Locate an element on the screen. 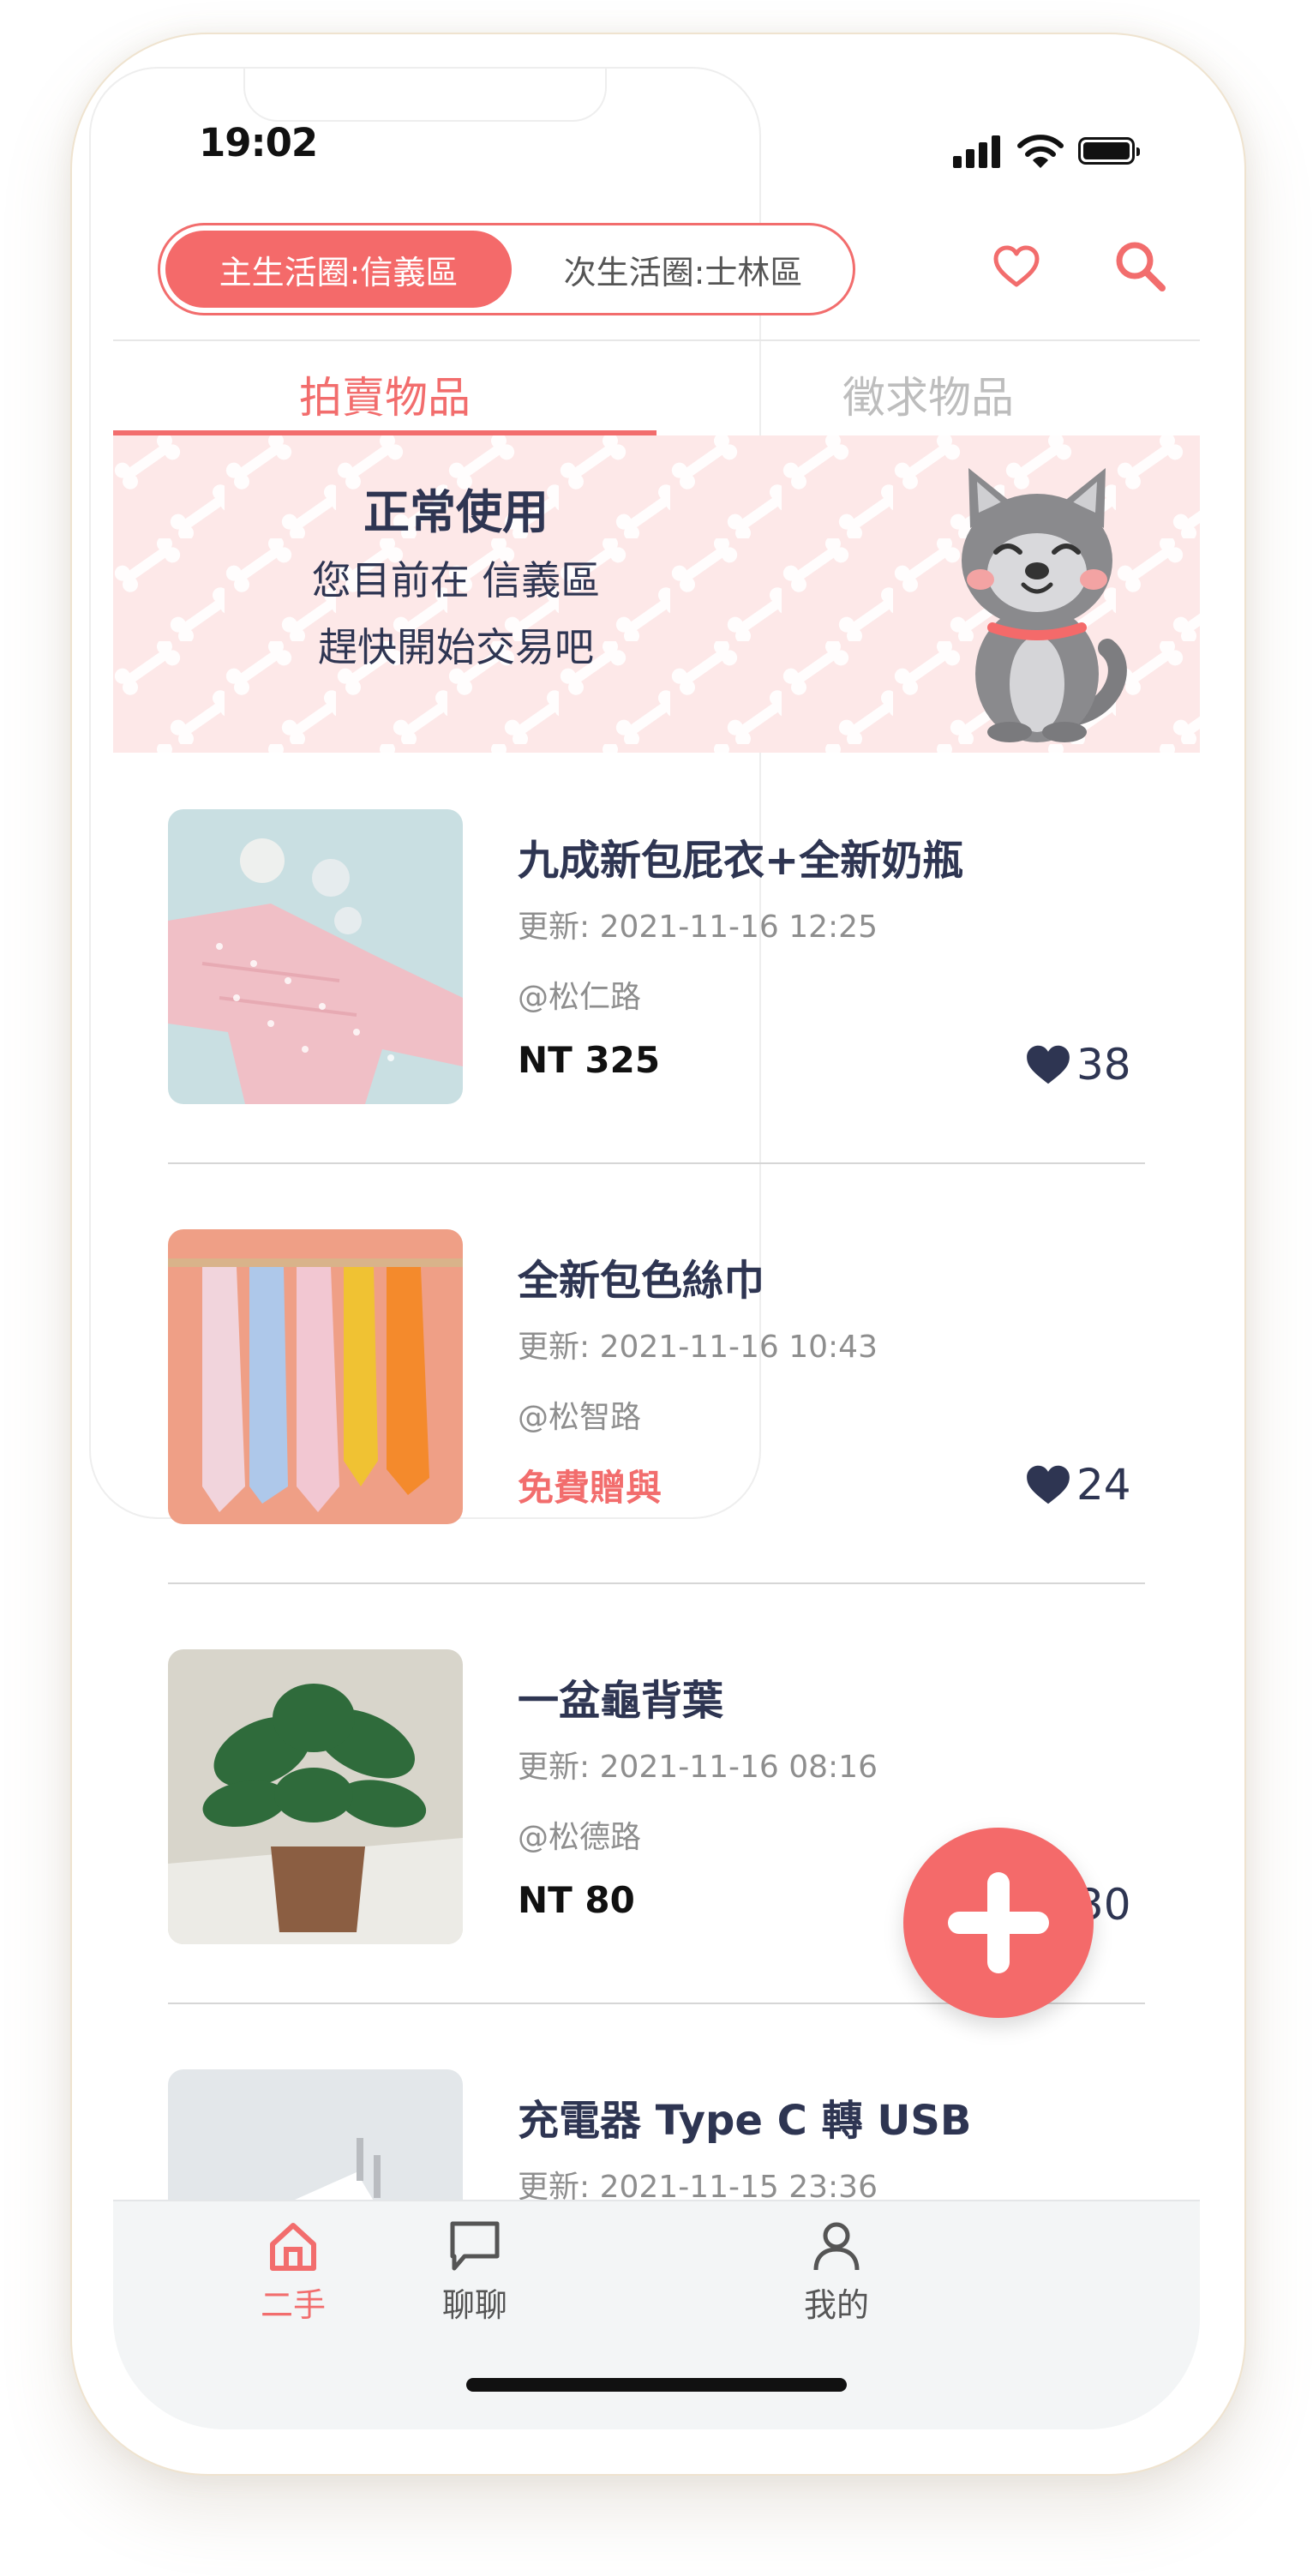 The width and height of the screenshot is (1313, 2576). status-icons is located at coordinates (1060, 152).